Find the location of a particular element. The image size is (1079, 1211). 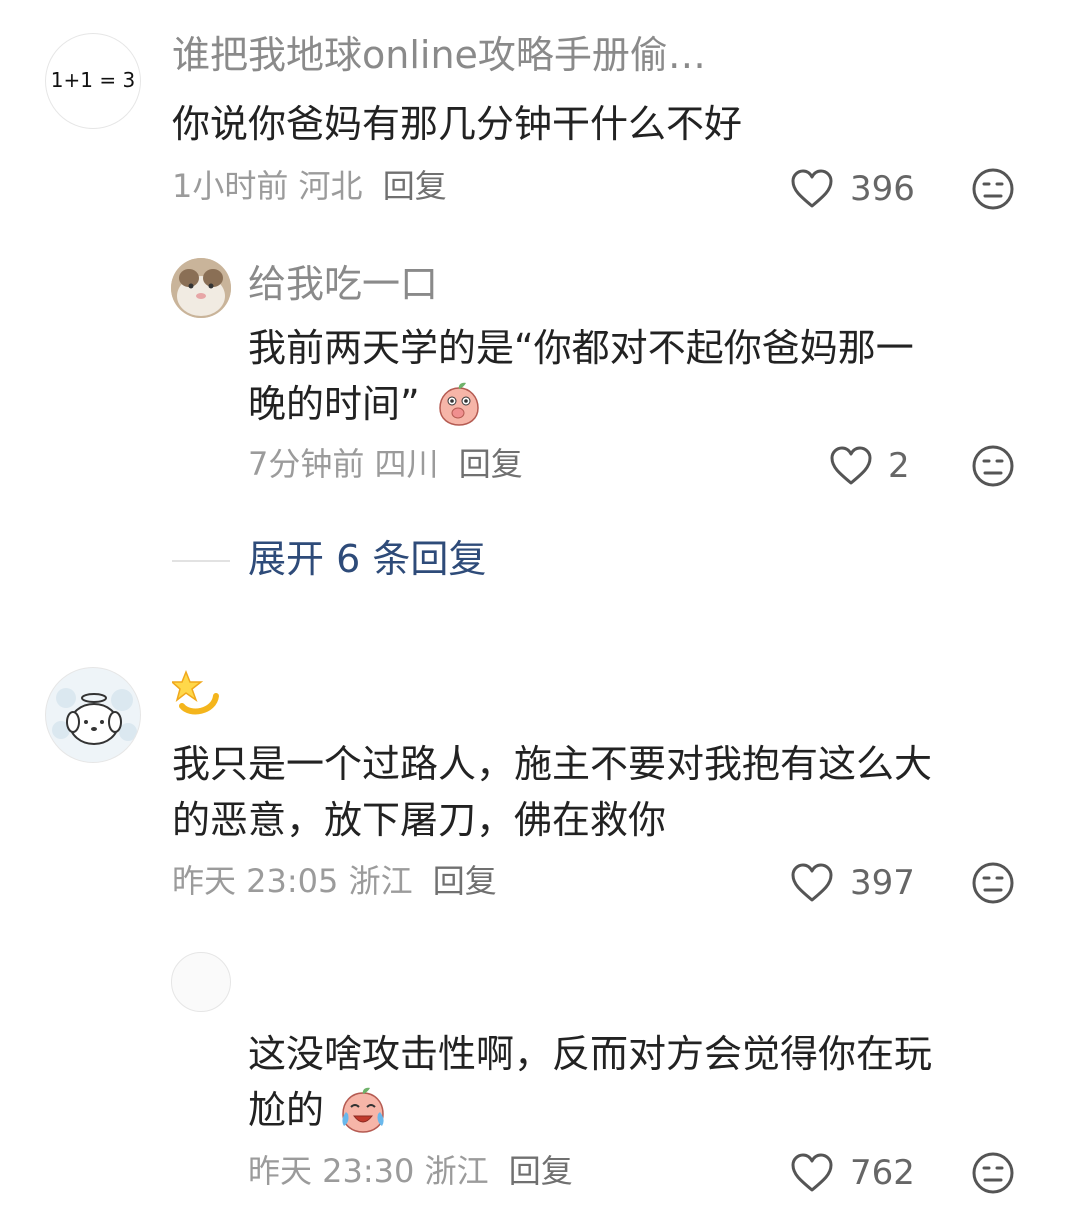

comment-meta: 昨天 23:05 浙江 回复 is located at coordinates (334, 881).